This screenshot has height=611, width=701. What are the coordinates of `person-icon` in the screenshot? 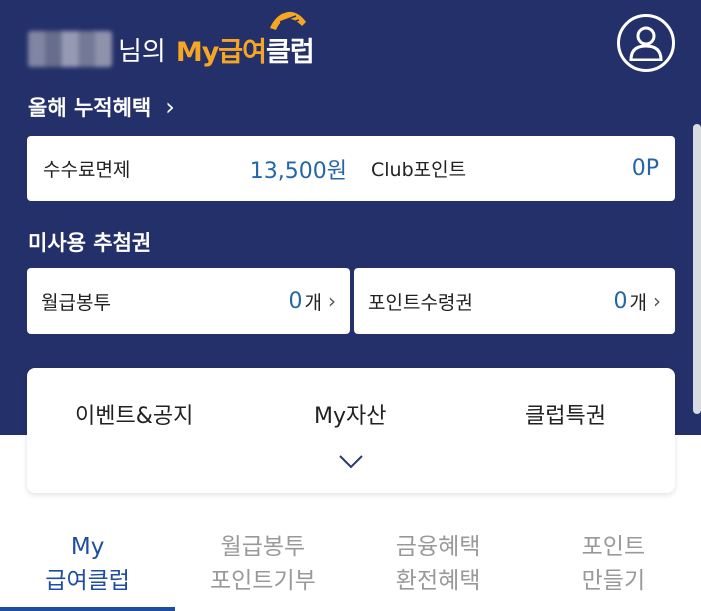 It's located at (646, 43).